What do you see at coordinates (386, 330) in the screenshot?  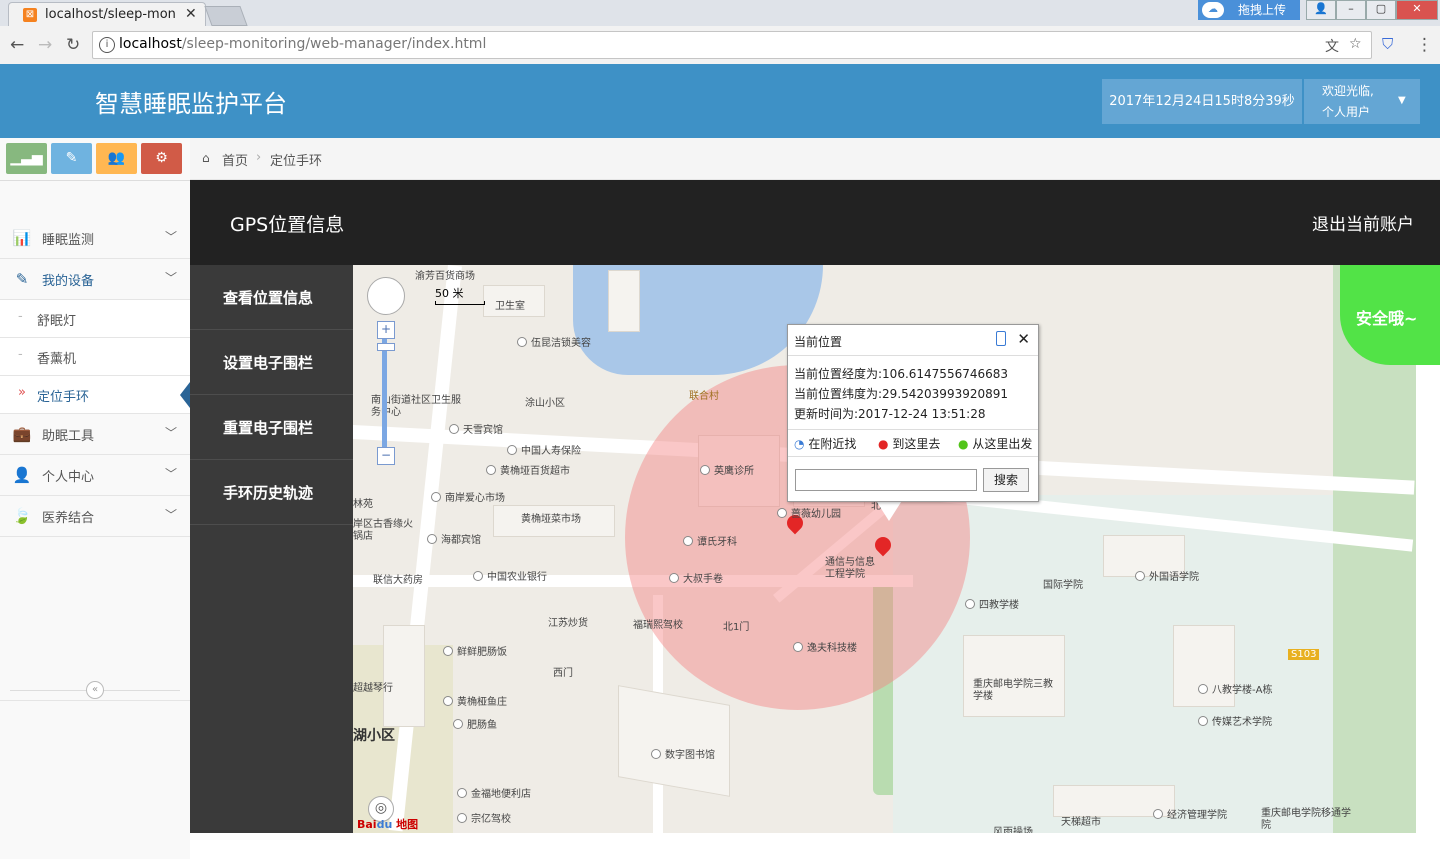 I see `zoom-in-button: +` at bounding box center [386, 330].